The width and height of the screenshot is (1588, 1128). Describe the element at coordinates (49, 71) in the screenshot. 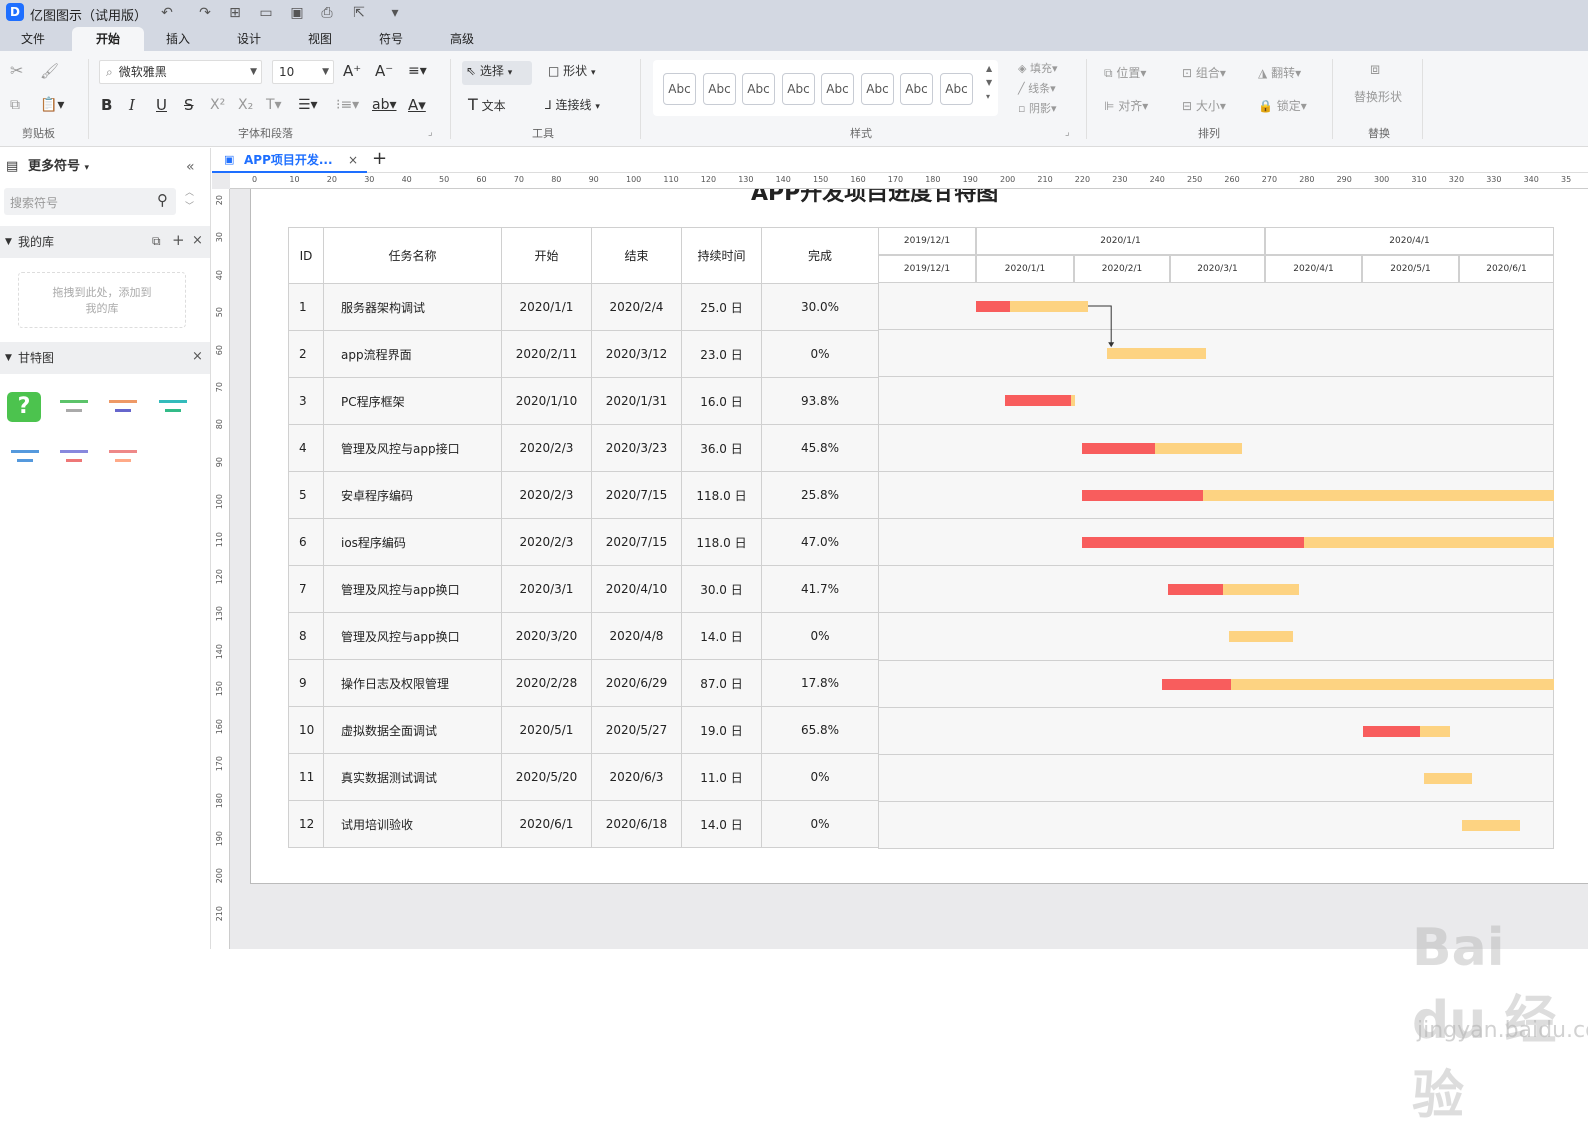

I see `format-painter-icon: 🖌` at that location.